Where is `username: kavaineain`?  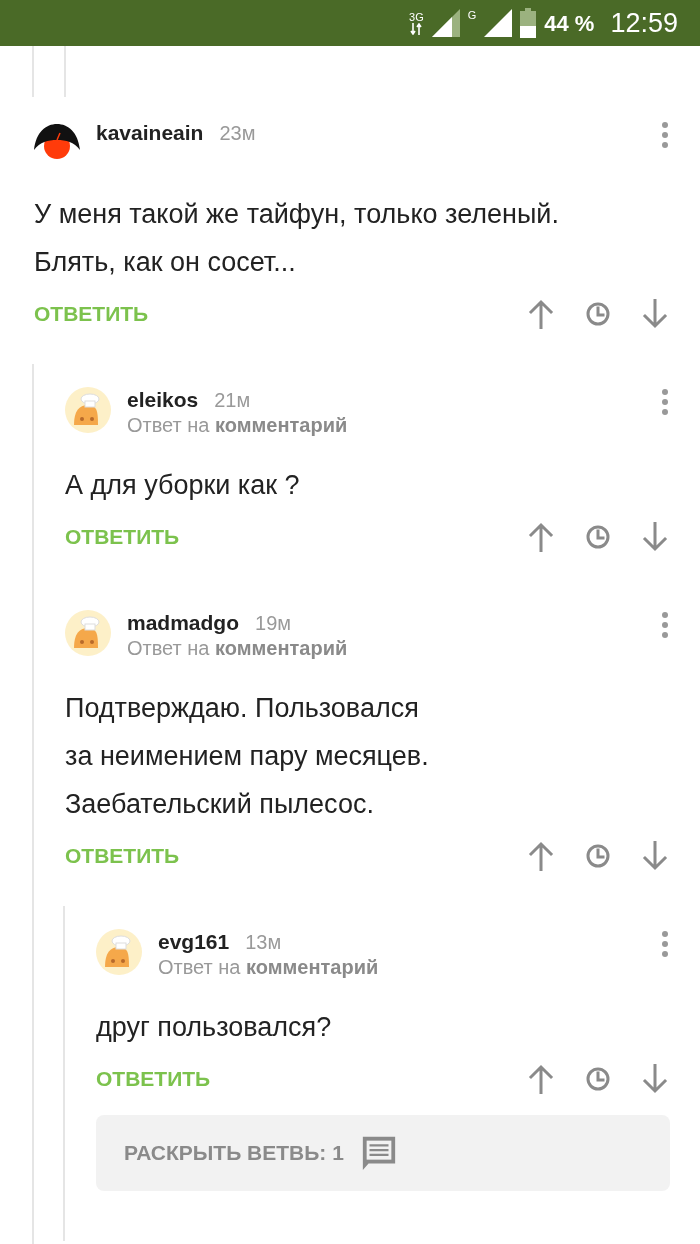 username: kavaineain is located at coordinates (150, 133).